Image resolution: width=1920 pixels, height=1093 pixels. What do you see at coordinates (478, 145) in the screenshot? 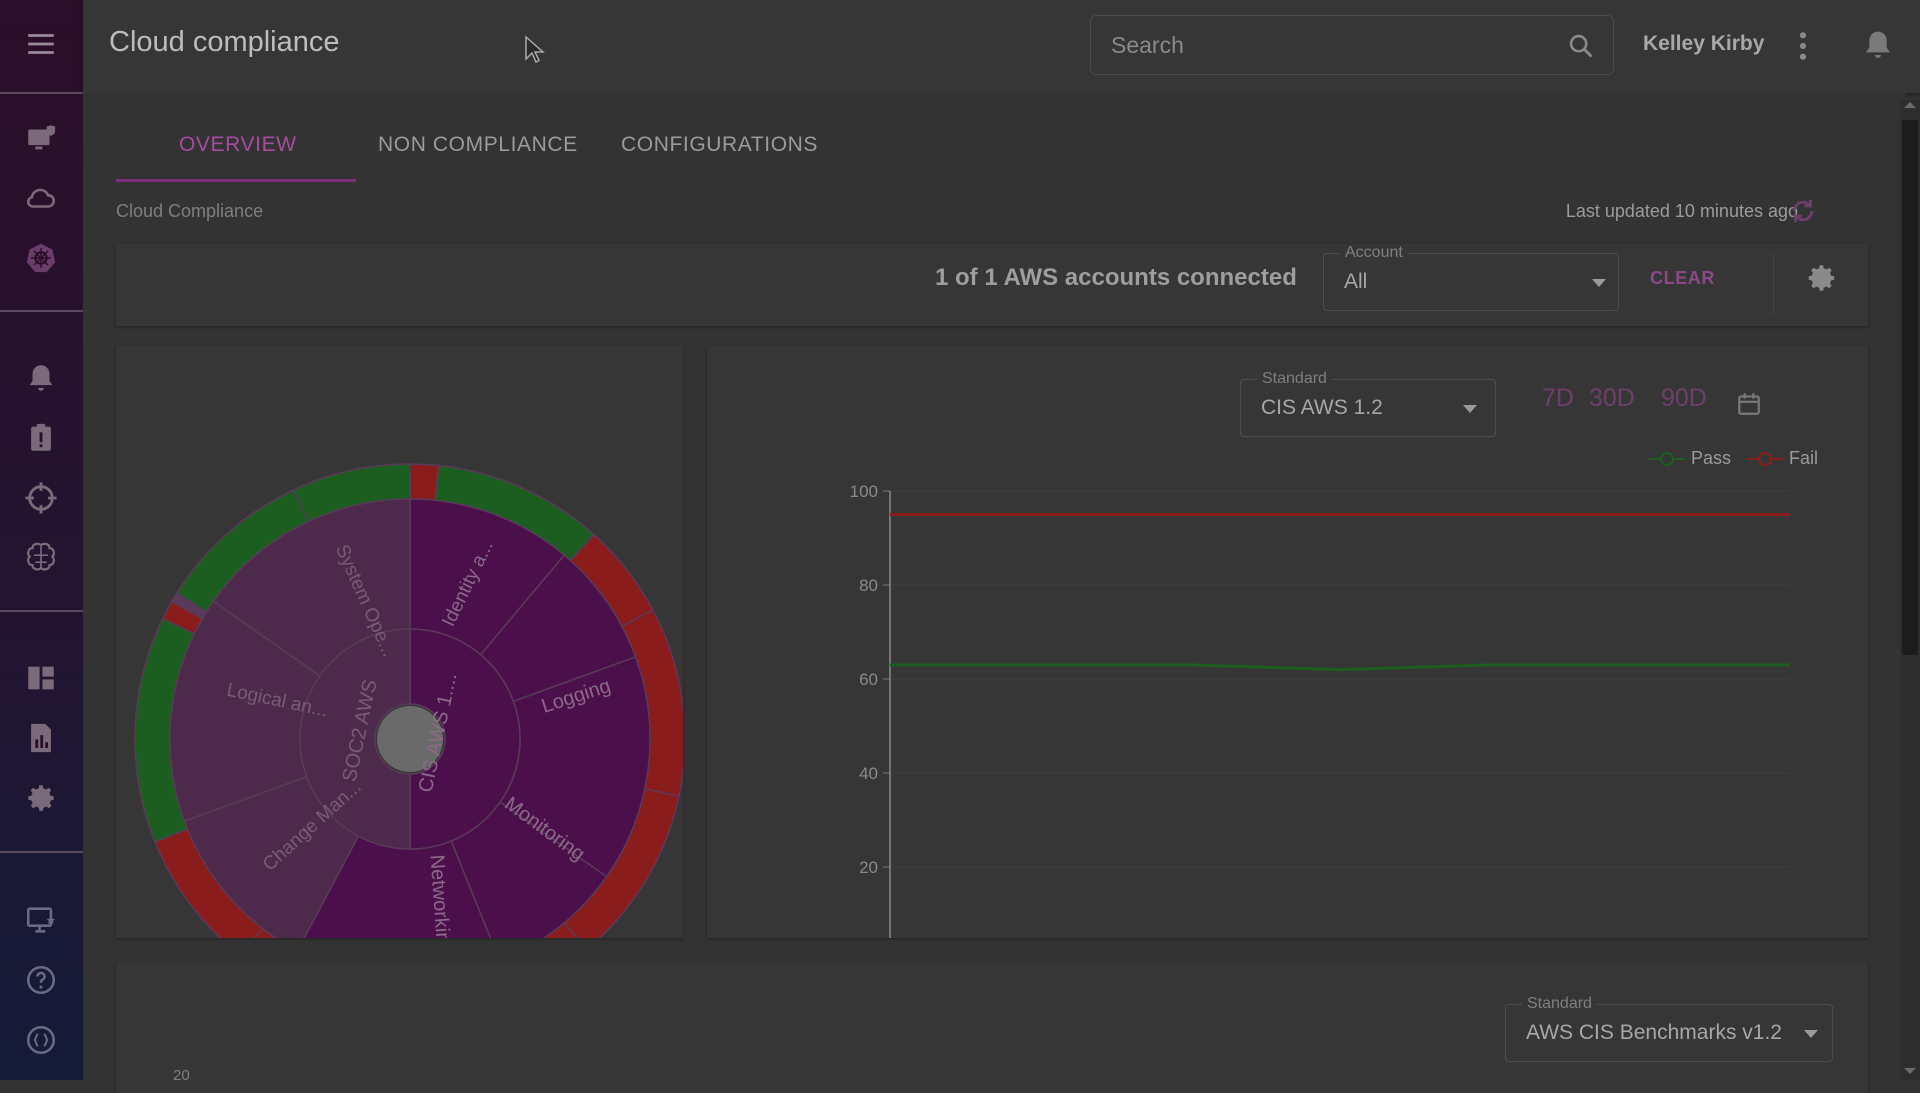
I see `tab-non-compliance: NON COMPLIANCE` at bounding box center [478, 145].